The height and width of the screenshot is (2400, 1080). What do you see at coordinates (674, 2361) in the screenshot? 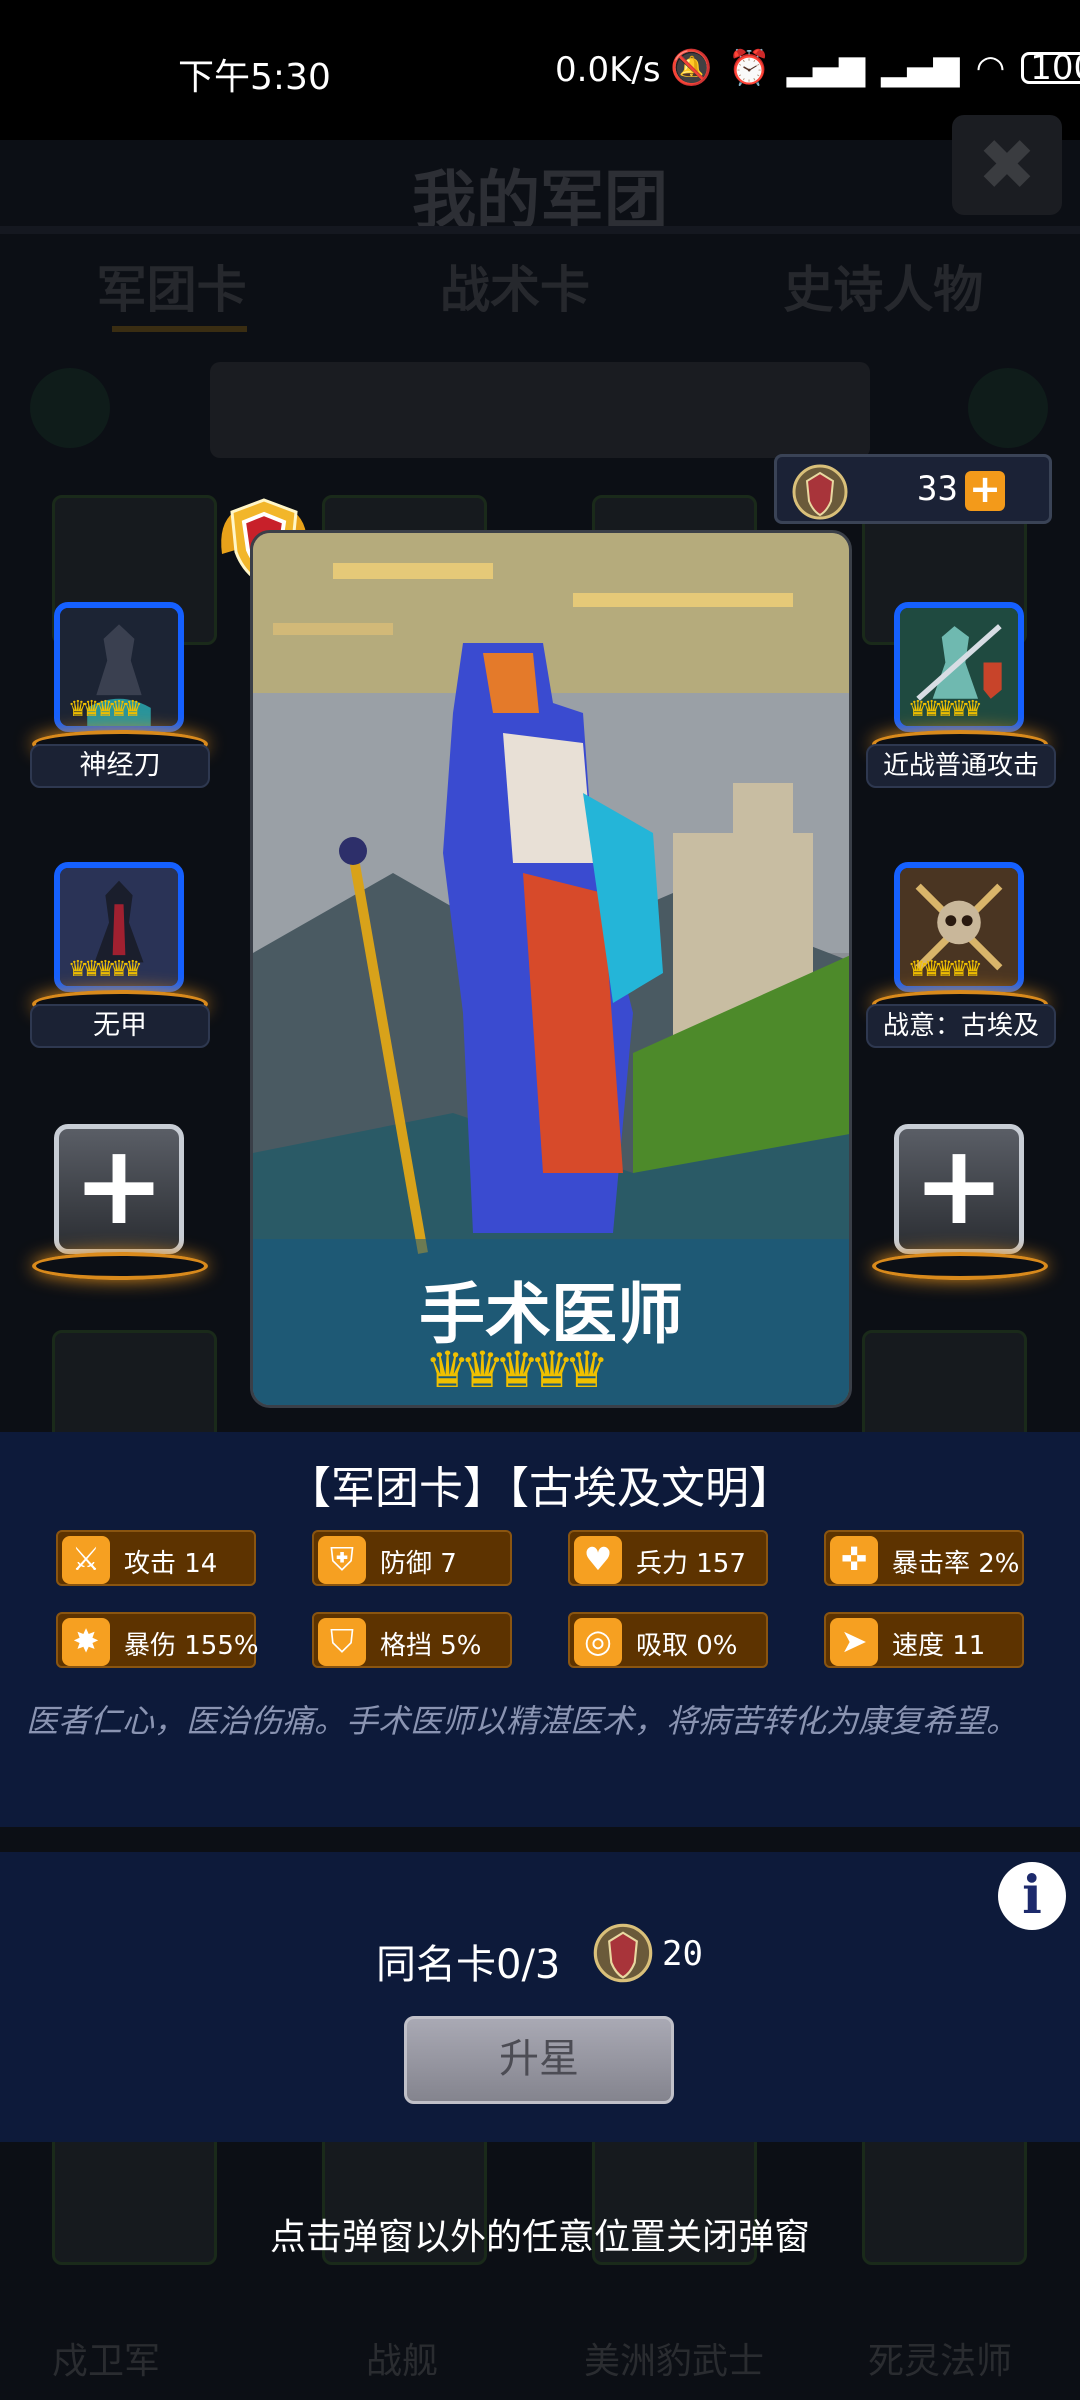
I see `bg-card-label: 美洲豹武士` at bounding box center [674, 2361].